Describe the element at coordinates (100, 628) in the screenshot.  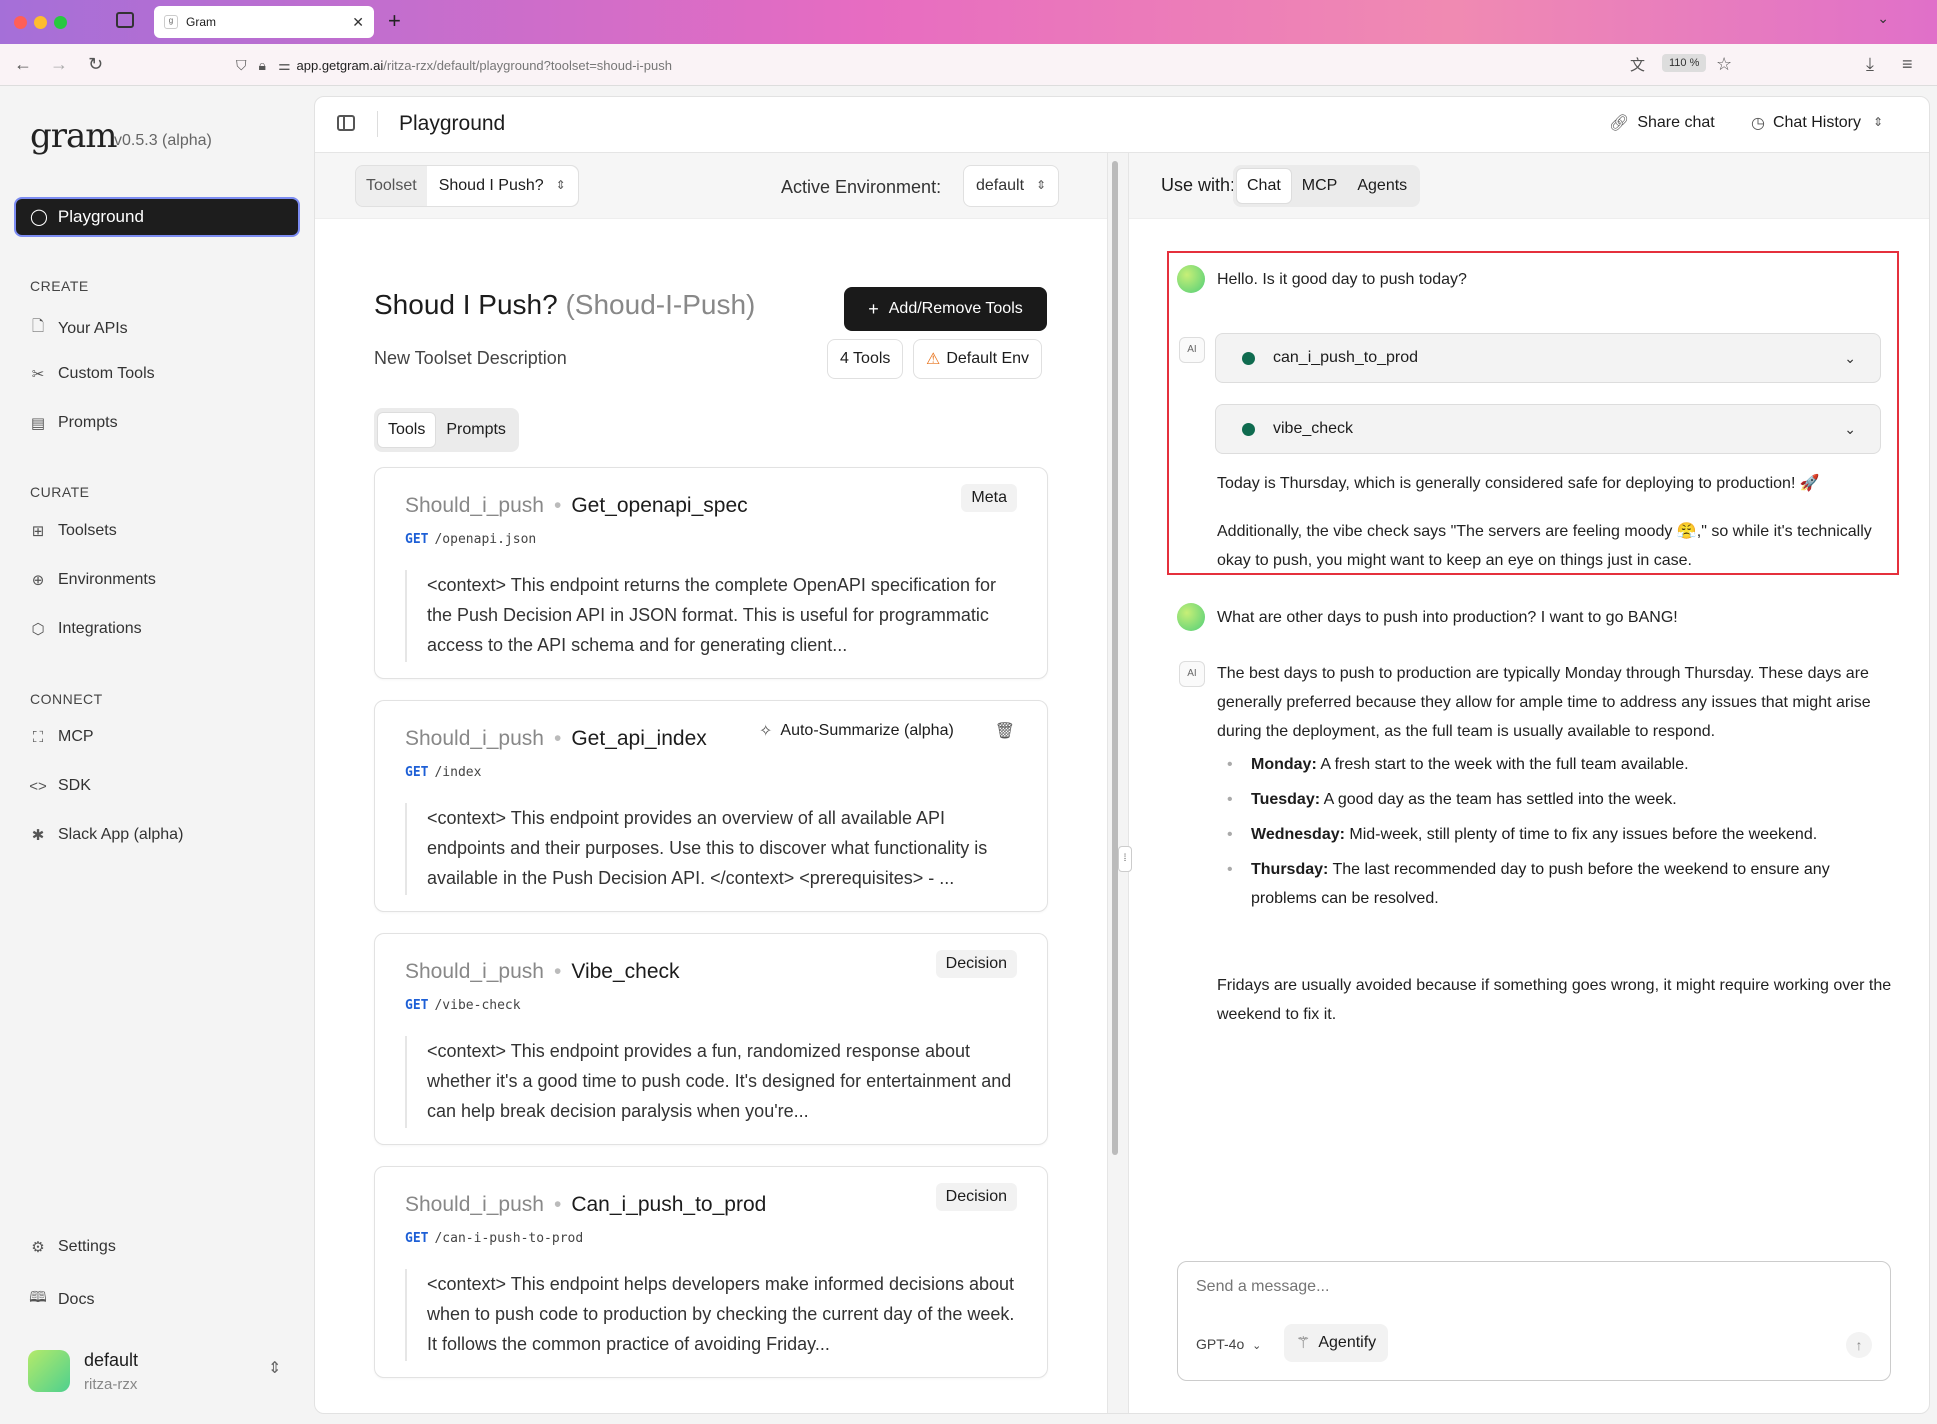
I see `sidebar-item-label: Integrations` at that location.